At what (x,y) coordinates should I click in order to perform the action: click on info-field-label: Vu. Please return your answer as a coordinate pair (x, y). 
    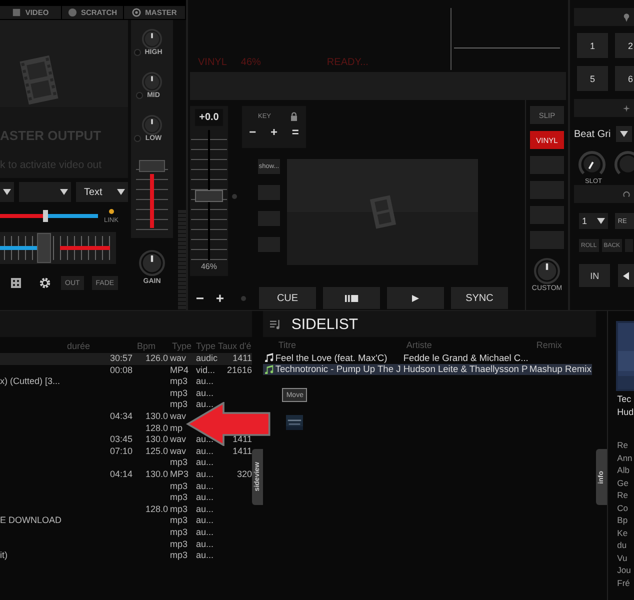
    Looking at the image, I should click on (622, 558).